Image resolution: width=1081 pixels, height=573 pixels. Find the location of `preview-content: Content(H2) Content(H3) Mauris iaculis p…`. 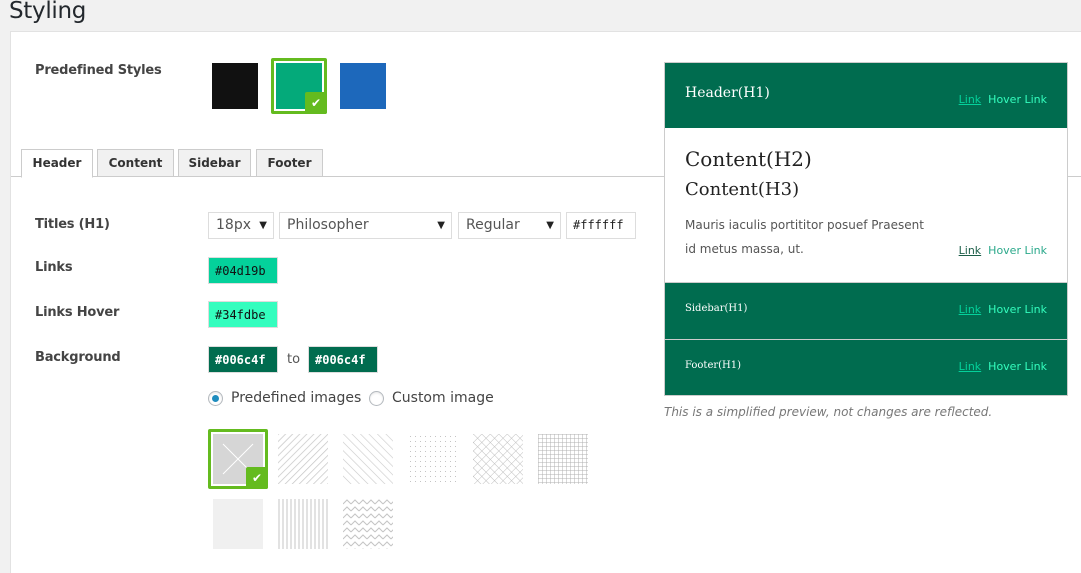

preview-content: Content(H2) Content(H3) Mauris iaculis p… is located at coordinates (866, 205).